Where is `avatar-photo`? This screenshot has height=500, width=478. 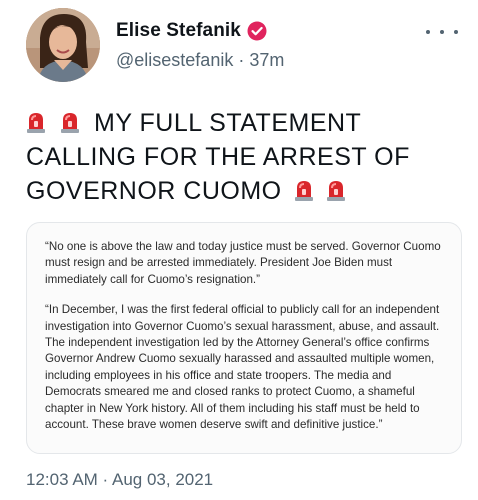 avatar-photo is located at coordinates (63, 45).